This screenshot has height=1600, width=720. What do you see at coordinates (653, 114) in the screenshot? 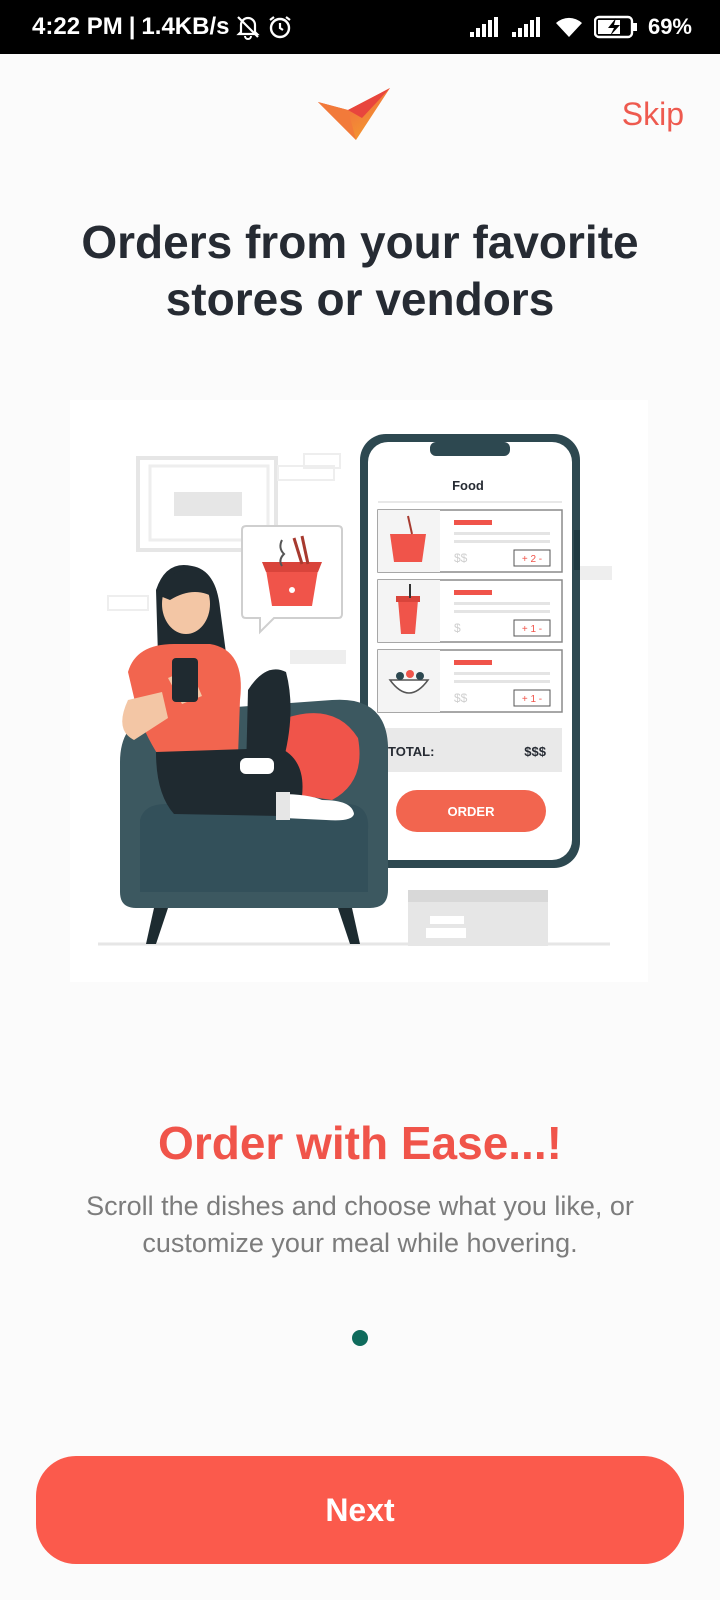
I see `skip-button: Skip` at bounding box center [653, 114].